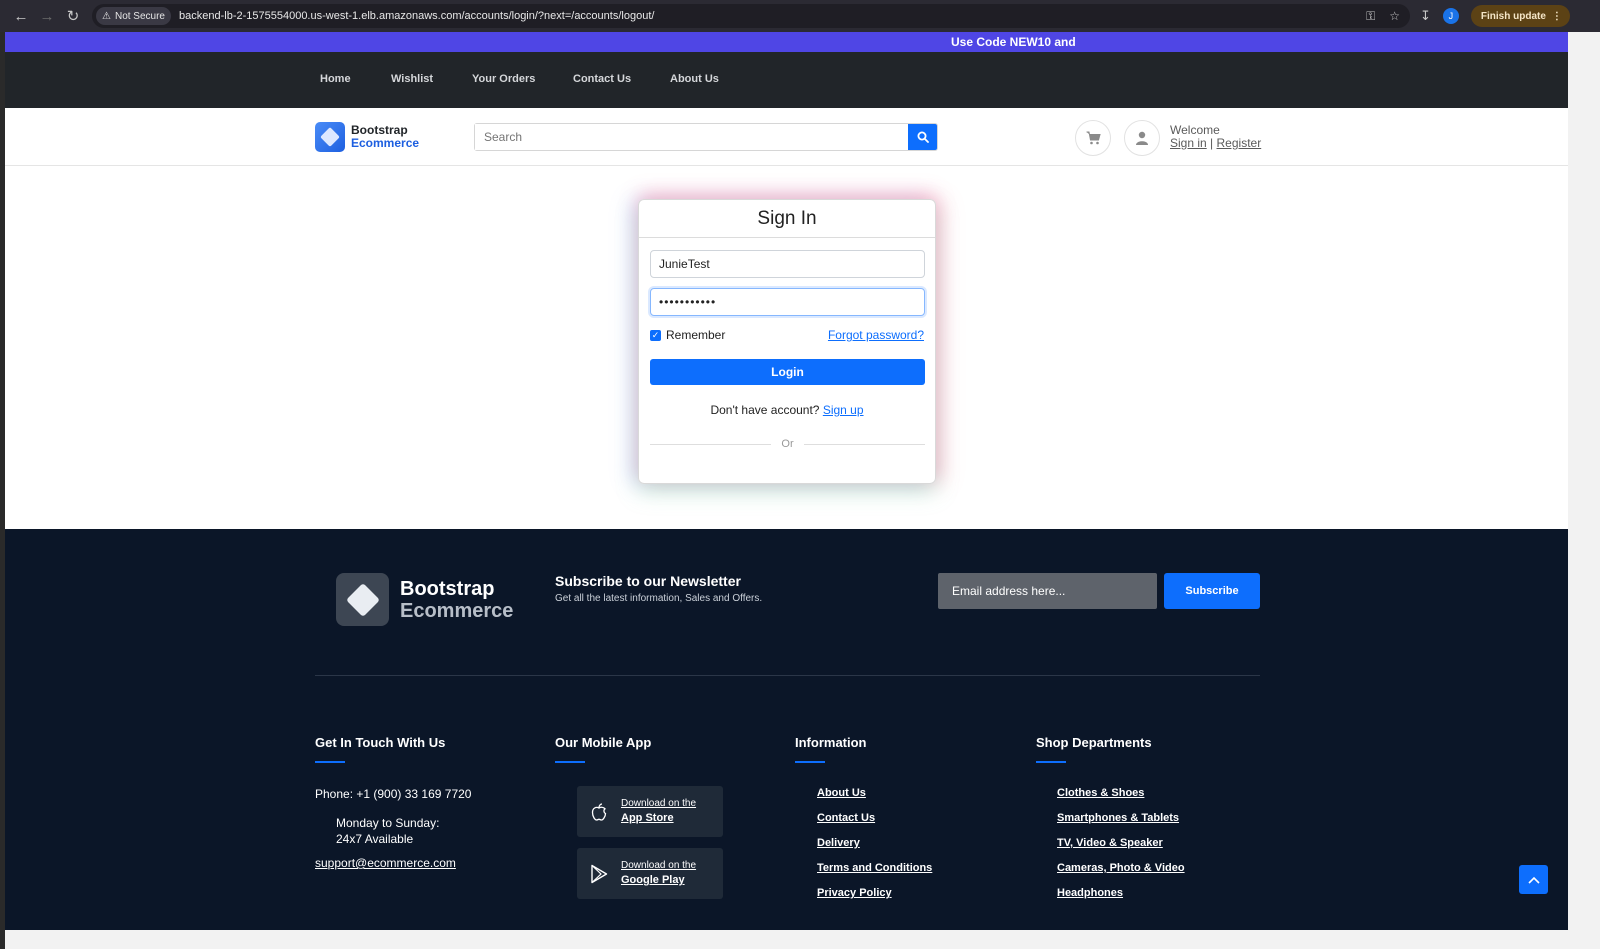 The width and height of the screenshot is (1600, 949). Describe the element at coordinates (786, 42) in the screenshot. I see `promo-bar: Use Code NEW10 and g` at that location.